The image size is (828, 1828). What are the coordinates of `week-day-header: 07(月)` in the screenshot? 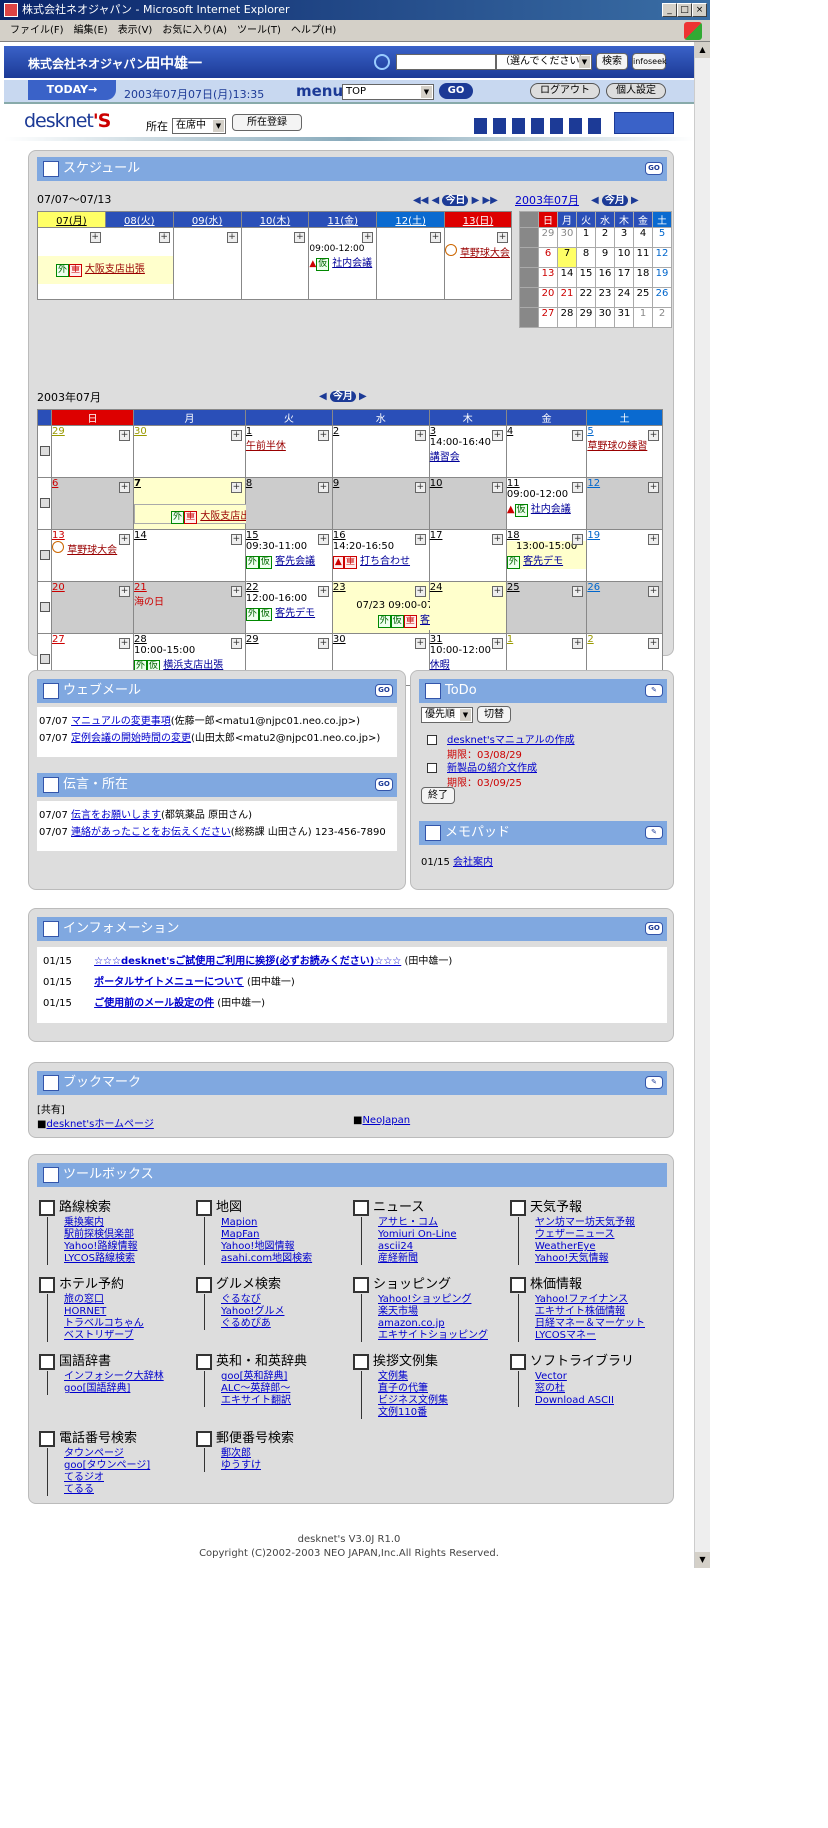 It's located at (71, 219).